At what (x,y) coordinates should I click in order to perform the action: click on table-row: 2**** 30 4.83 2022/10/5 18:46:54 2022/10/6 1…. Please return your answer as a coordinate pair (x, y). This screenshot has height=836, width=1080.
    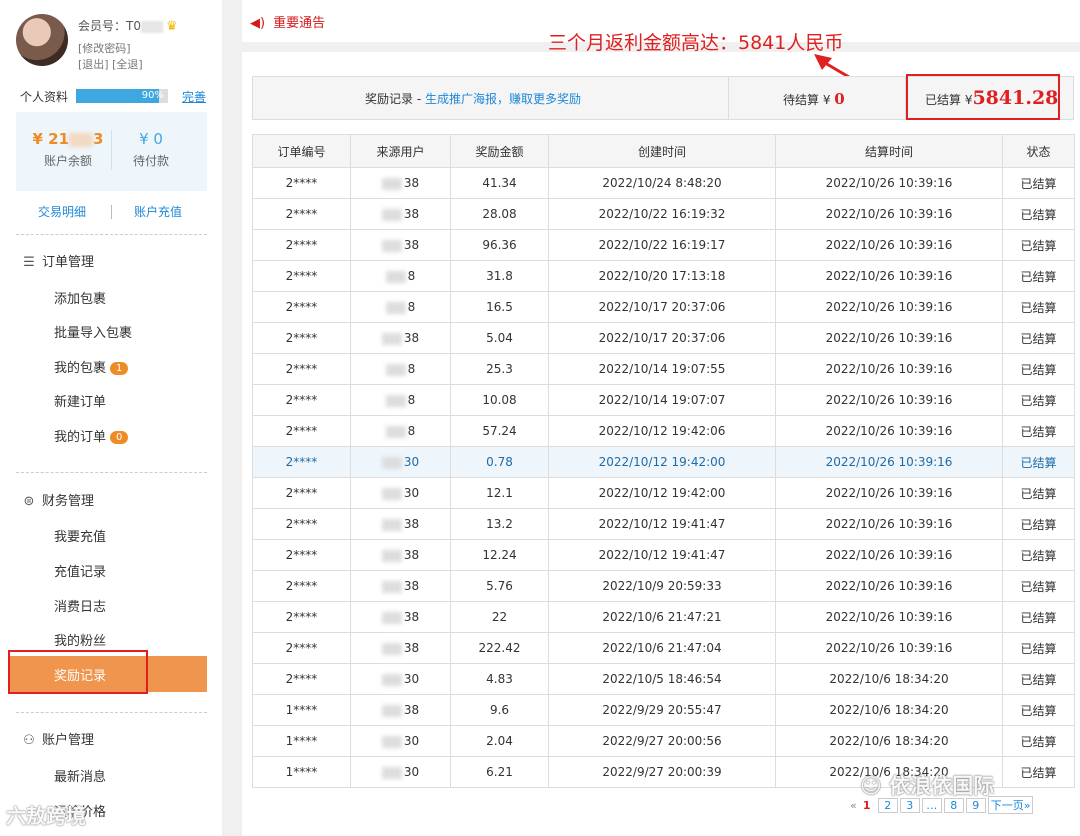
    Looking at the image, I should click on (663, 679).